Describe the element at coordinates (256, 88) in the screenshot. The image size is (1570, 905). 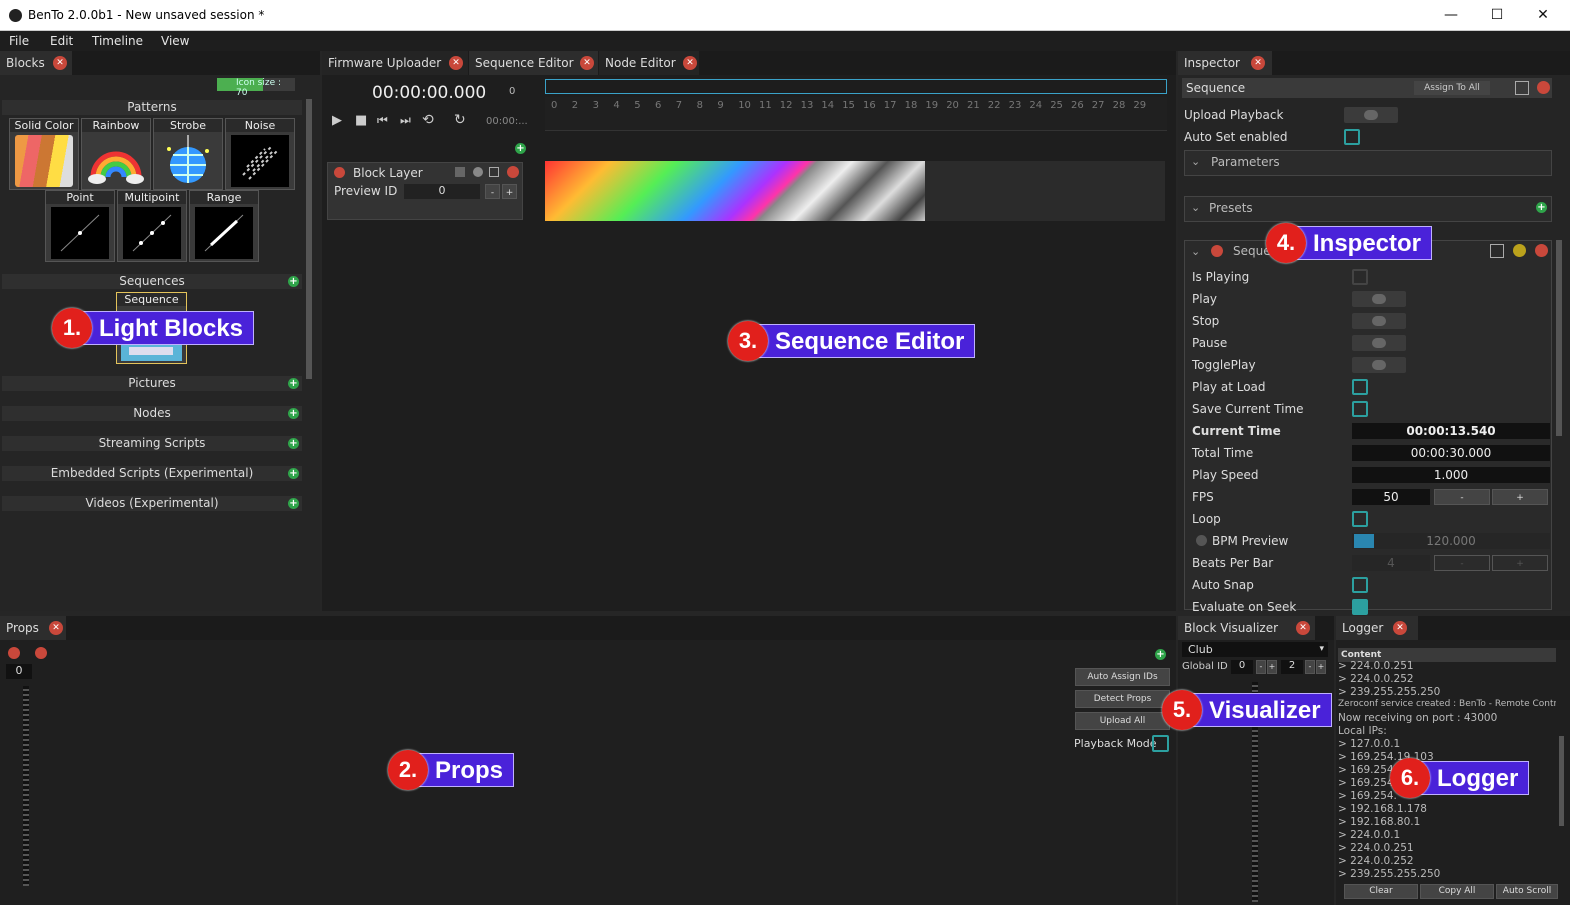
I see `icon-size-slider: Icon size : 70` at that location.